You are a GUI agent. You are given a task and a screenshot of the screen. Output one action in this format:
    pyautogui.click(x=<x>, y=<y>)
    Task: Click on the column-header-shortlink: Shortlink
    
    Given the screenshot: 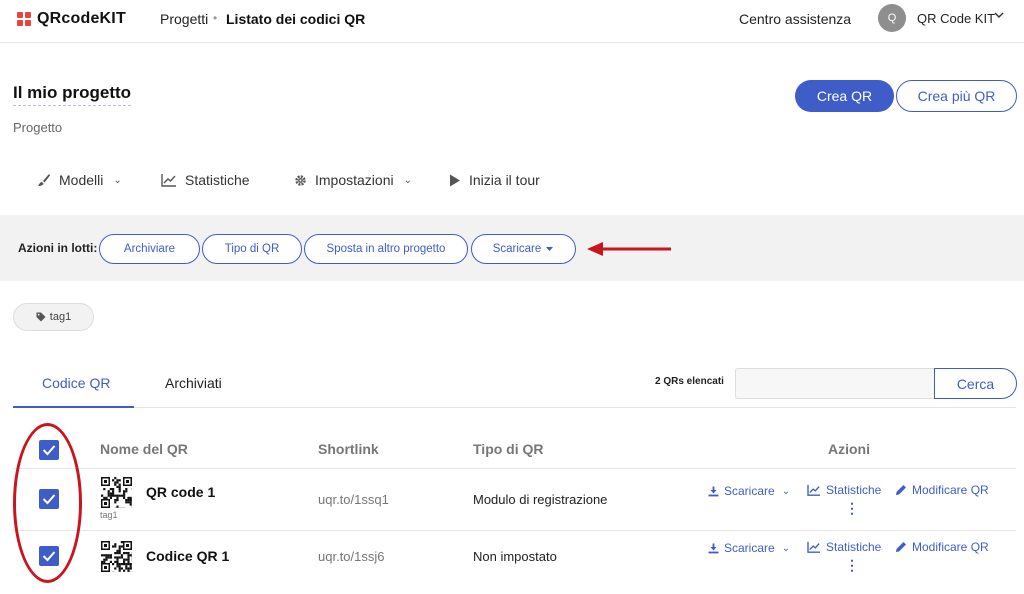 What is the action you would take?
    pyautogui.click(x=348, y=449)
    